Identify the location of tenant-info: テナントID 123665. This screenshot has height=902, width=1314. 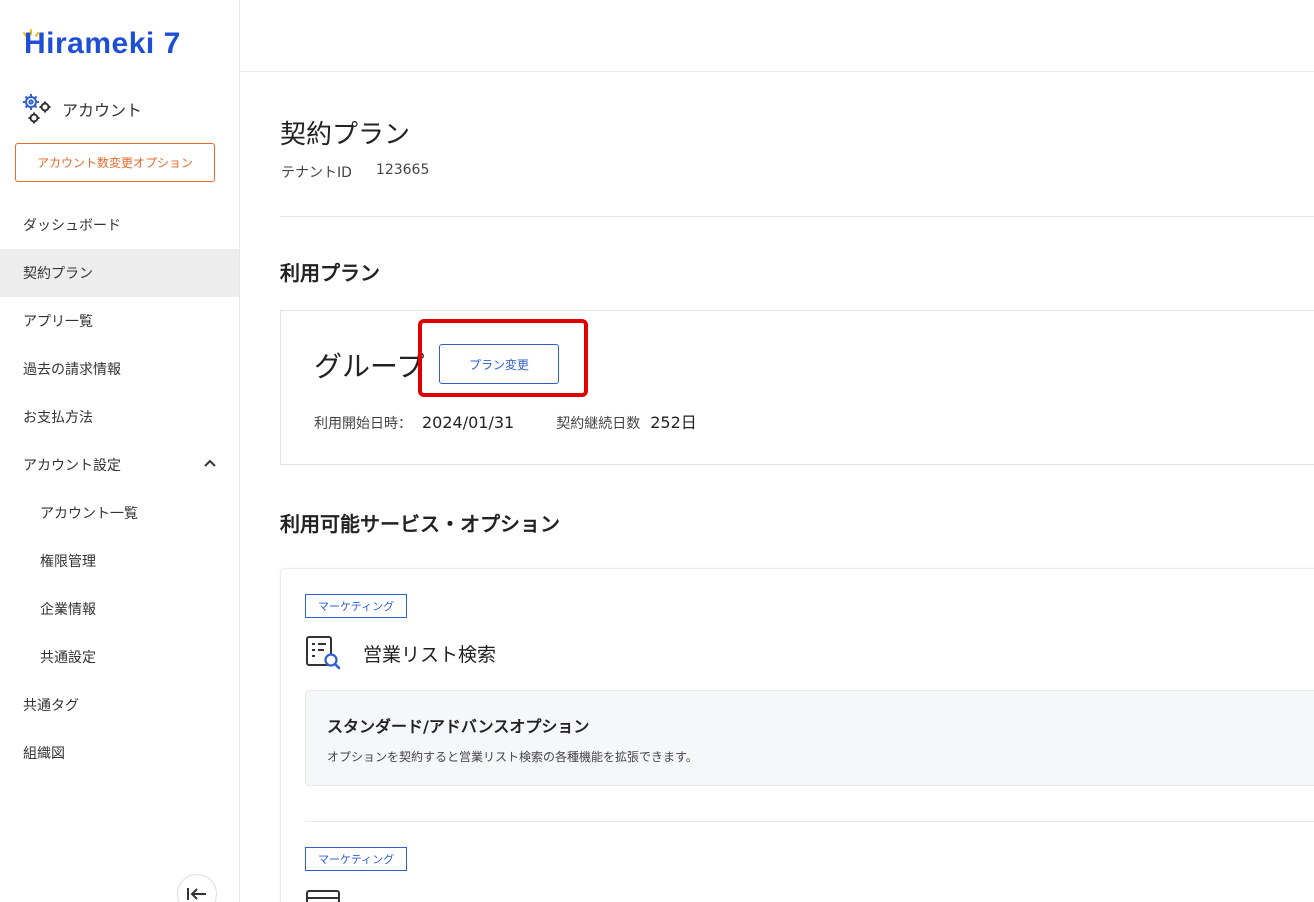
(355, 172).